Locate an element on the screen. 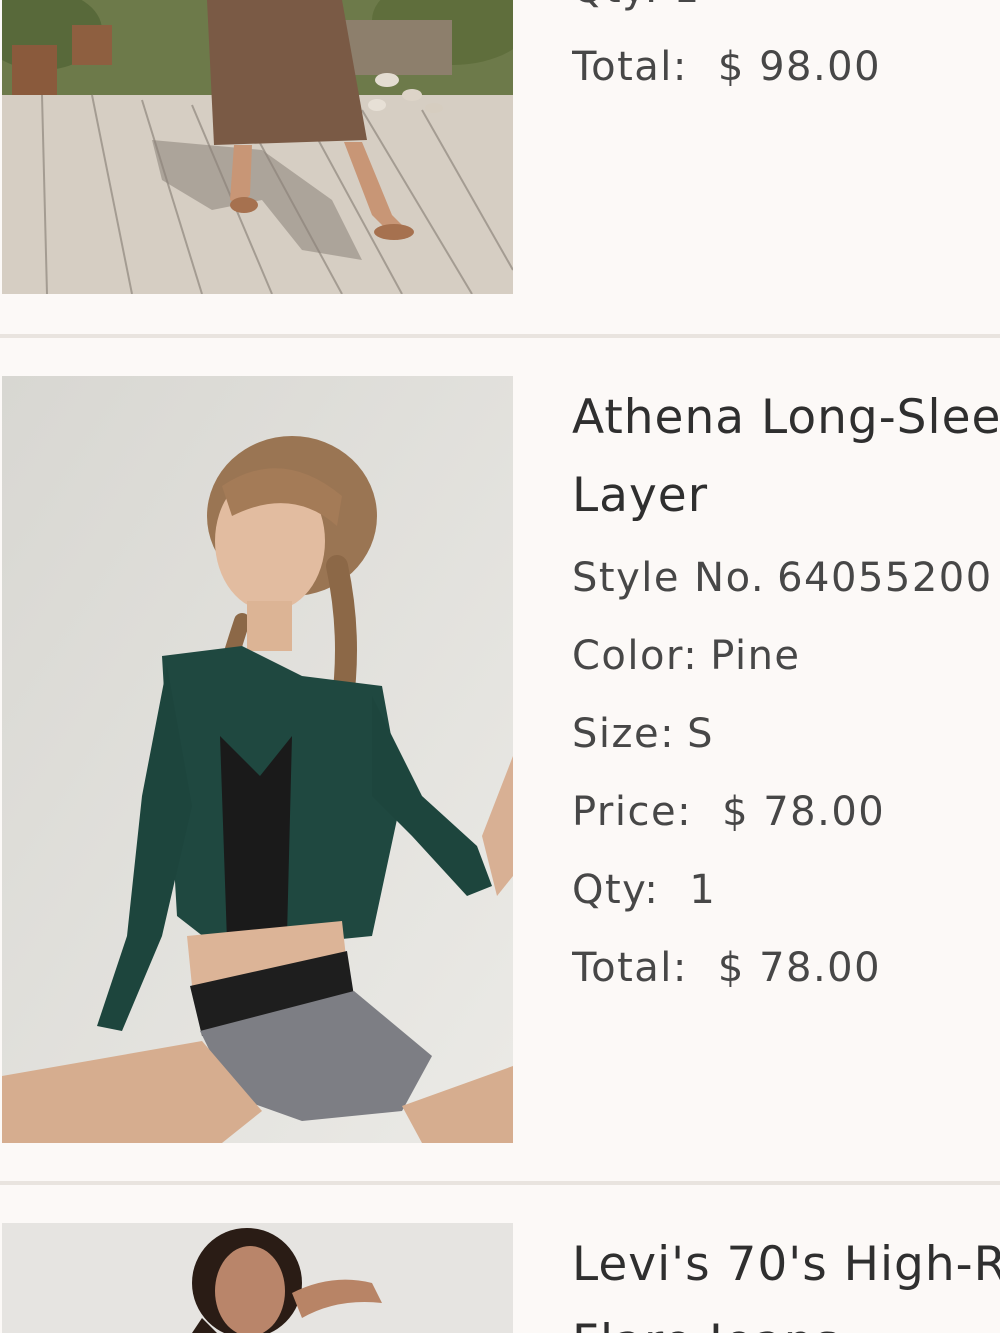 This screenshot has height=1333, width=1000. size-label: Size: is located at coordinates (624, 734).